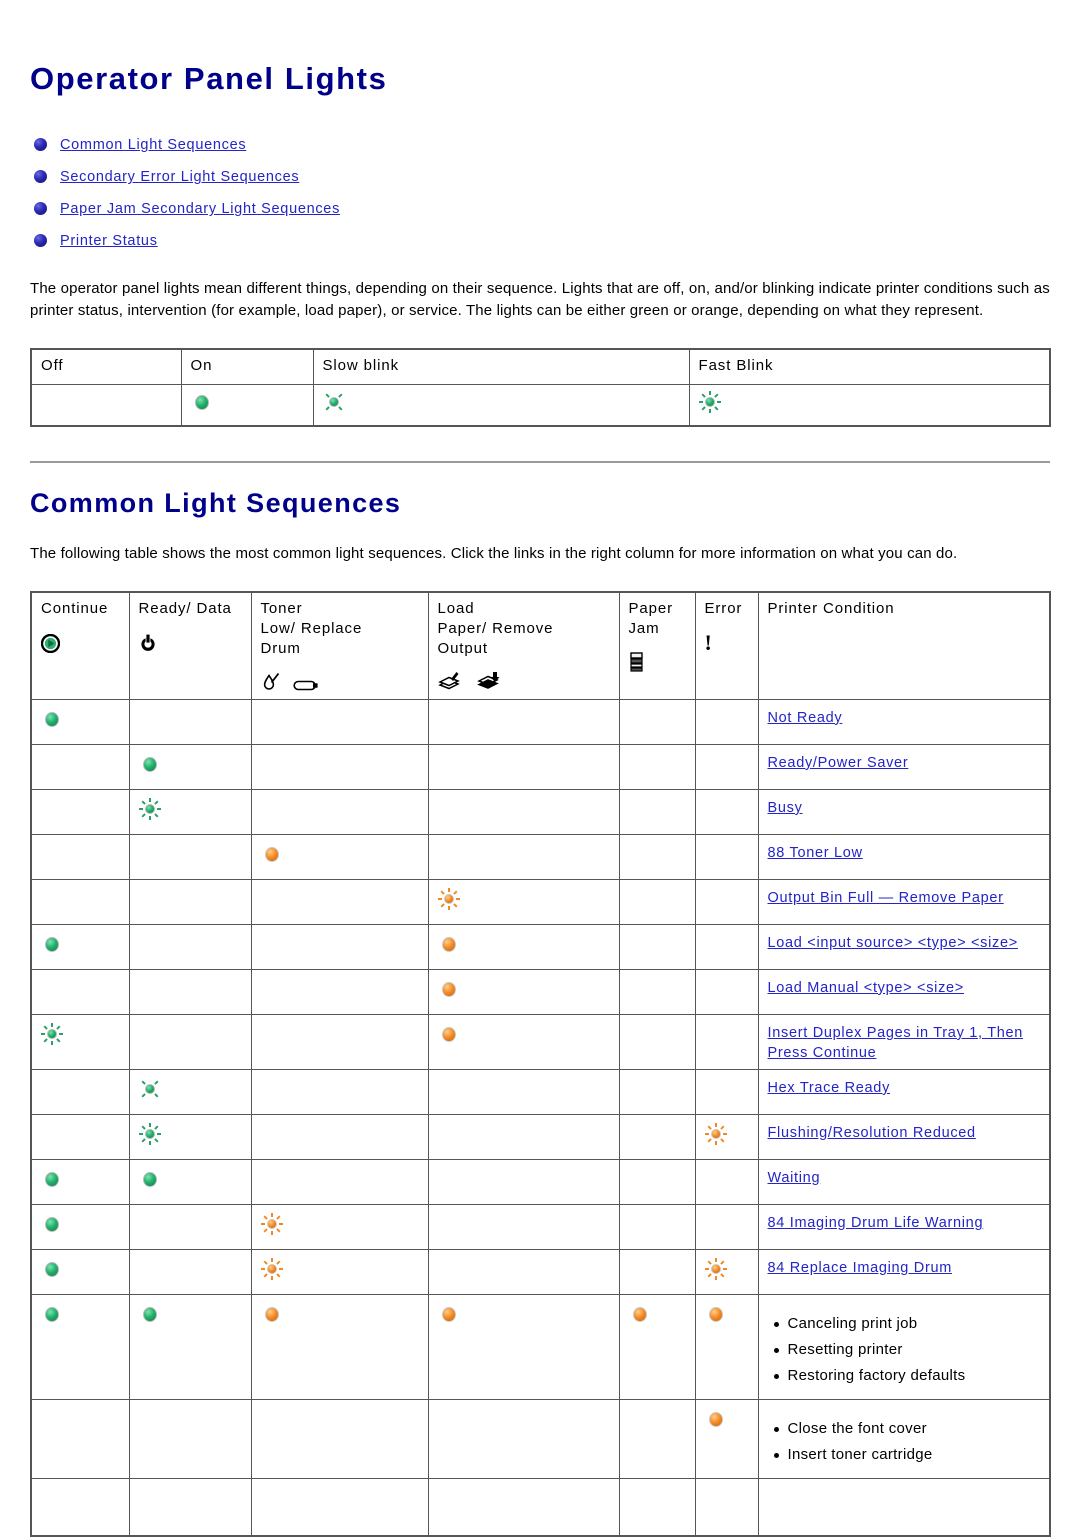 Image resolution: width=1080 pixels, height=1537 pixels. Describe the element at coordinates (904, 721) in the screenshot. I see `printer-condition-cell: Not Ready` at that location.